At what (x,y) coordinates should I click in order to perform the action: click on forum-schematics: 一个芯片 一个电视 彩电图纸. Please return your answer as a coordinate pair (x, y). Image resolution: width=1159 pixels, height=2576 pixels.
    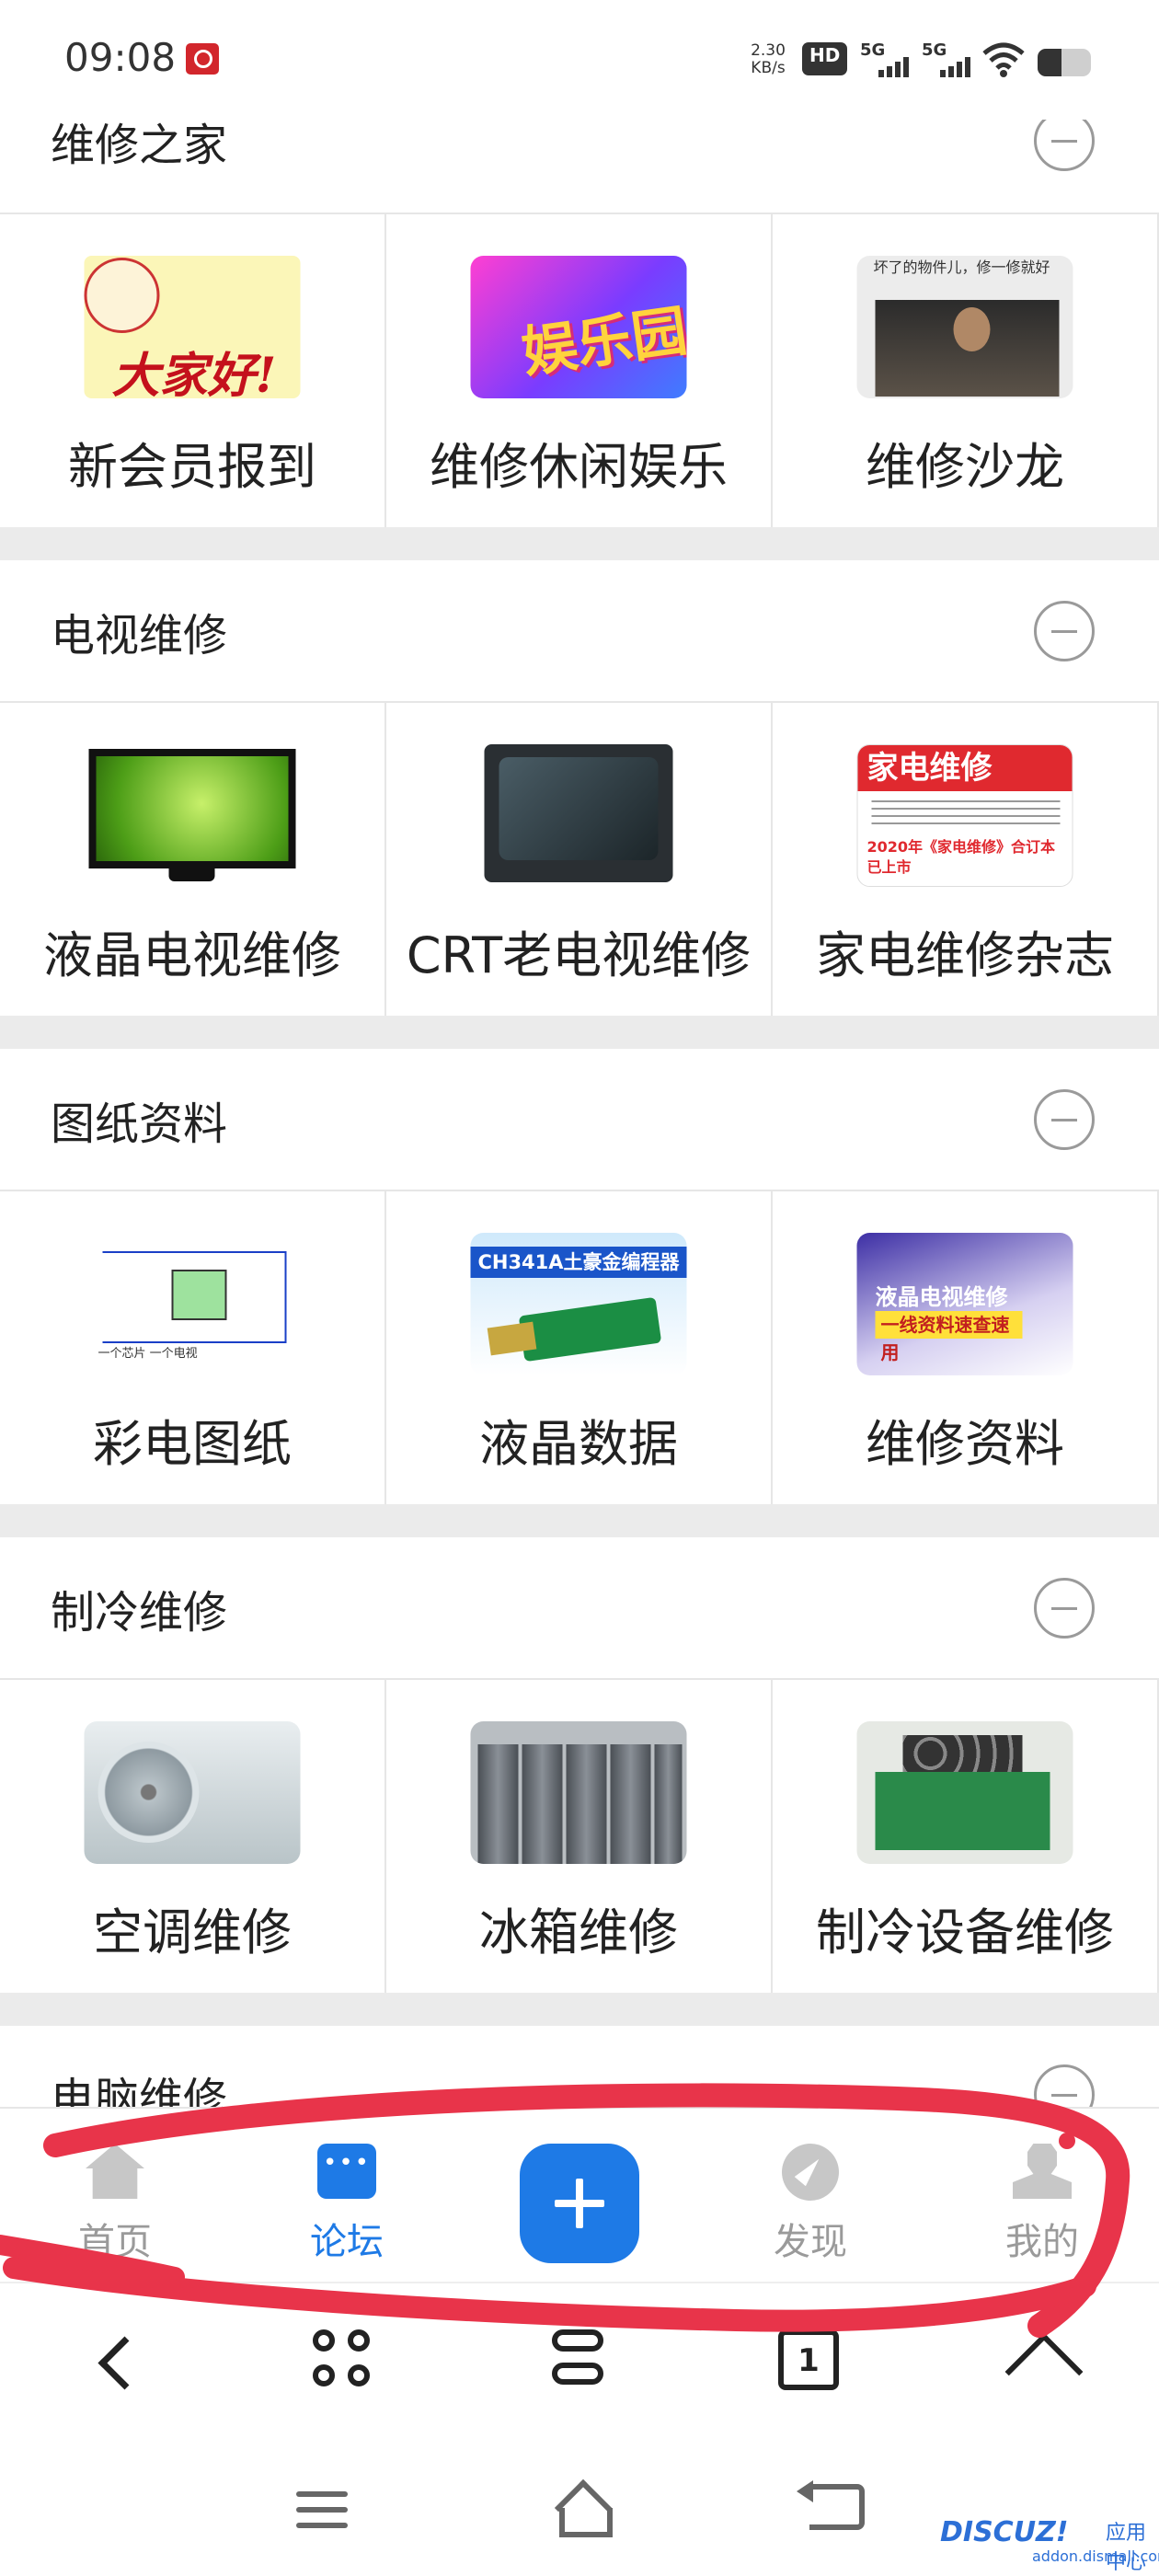
    Looking at the image, I should click on (193, 1347).